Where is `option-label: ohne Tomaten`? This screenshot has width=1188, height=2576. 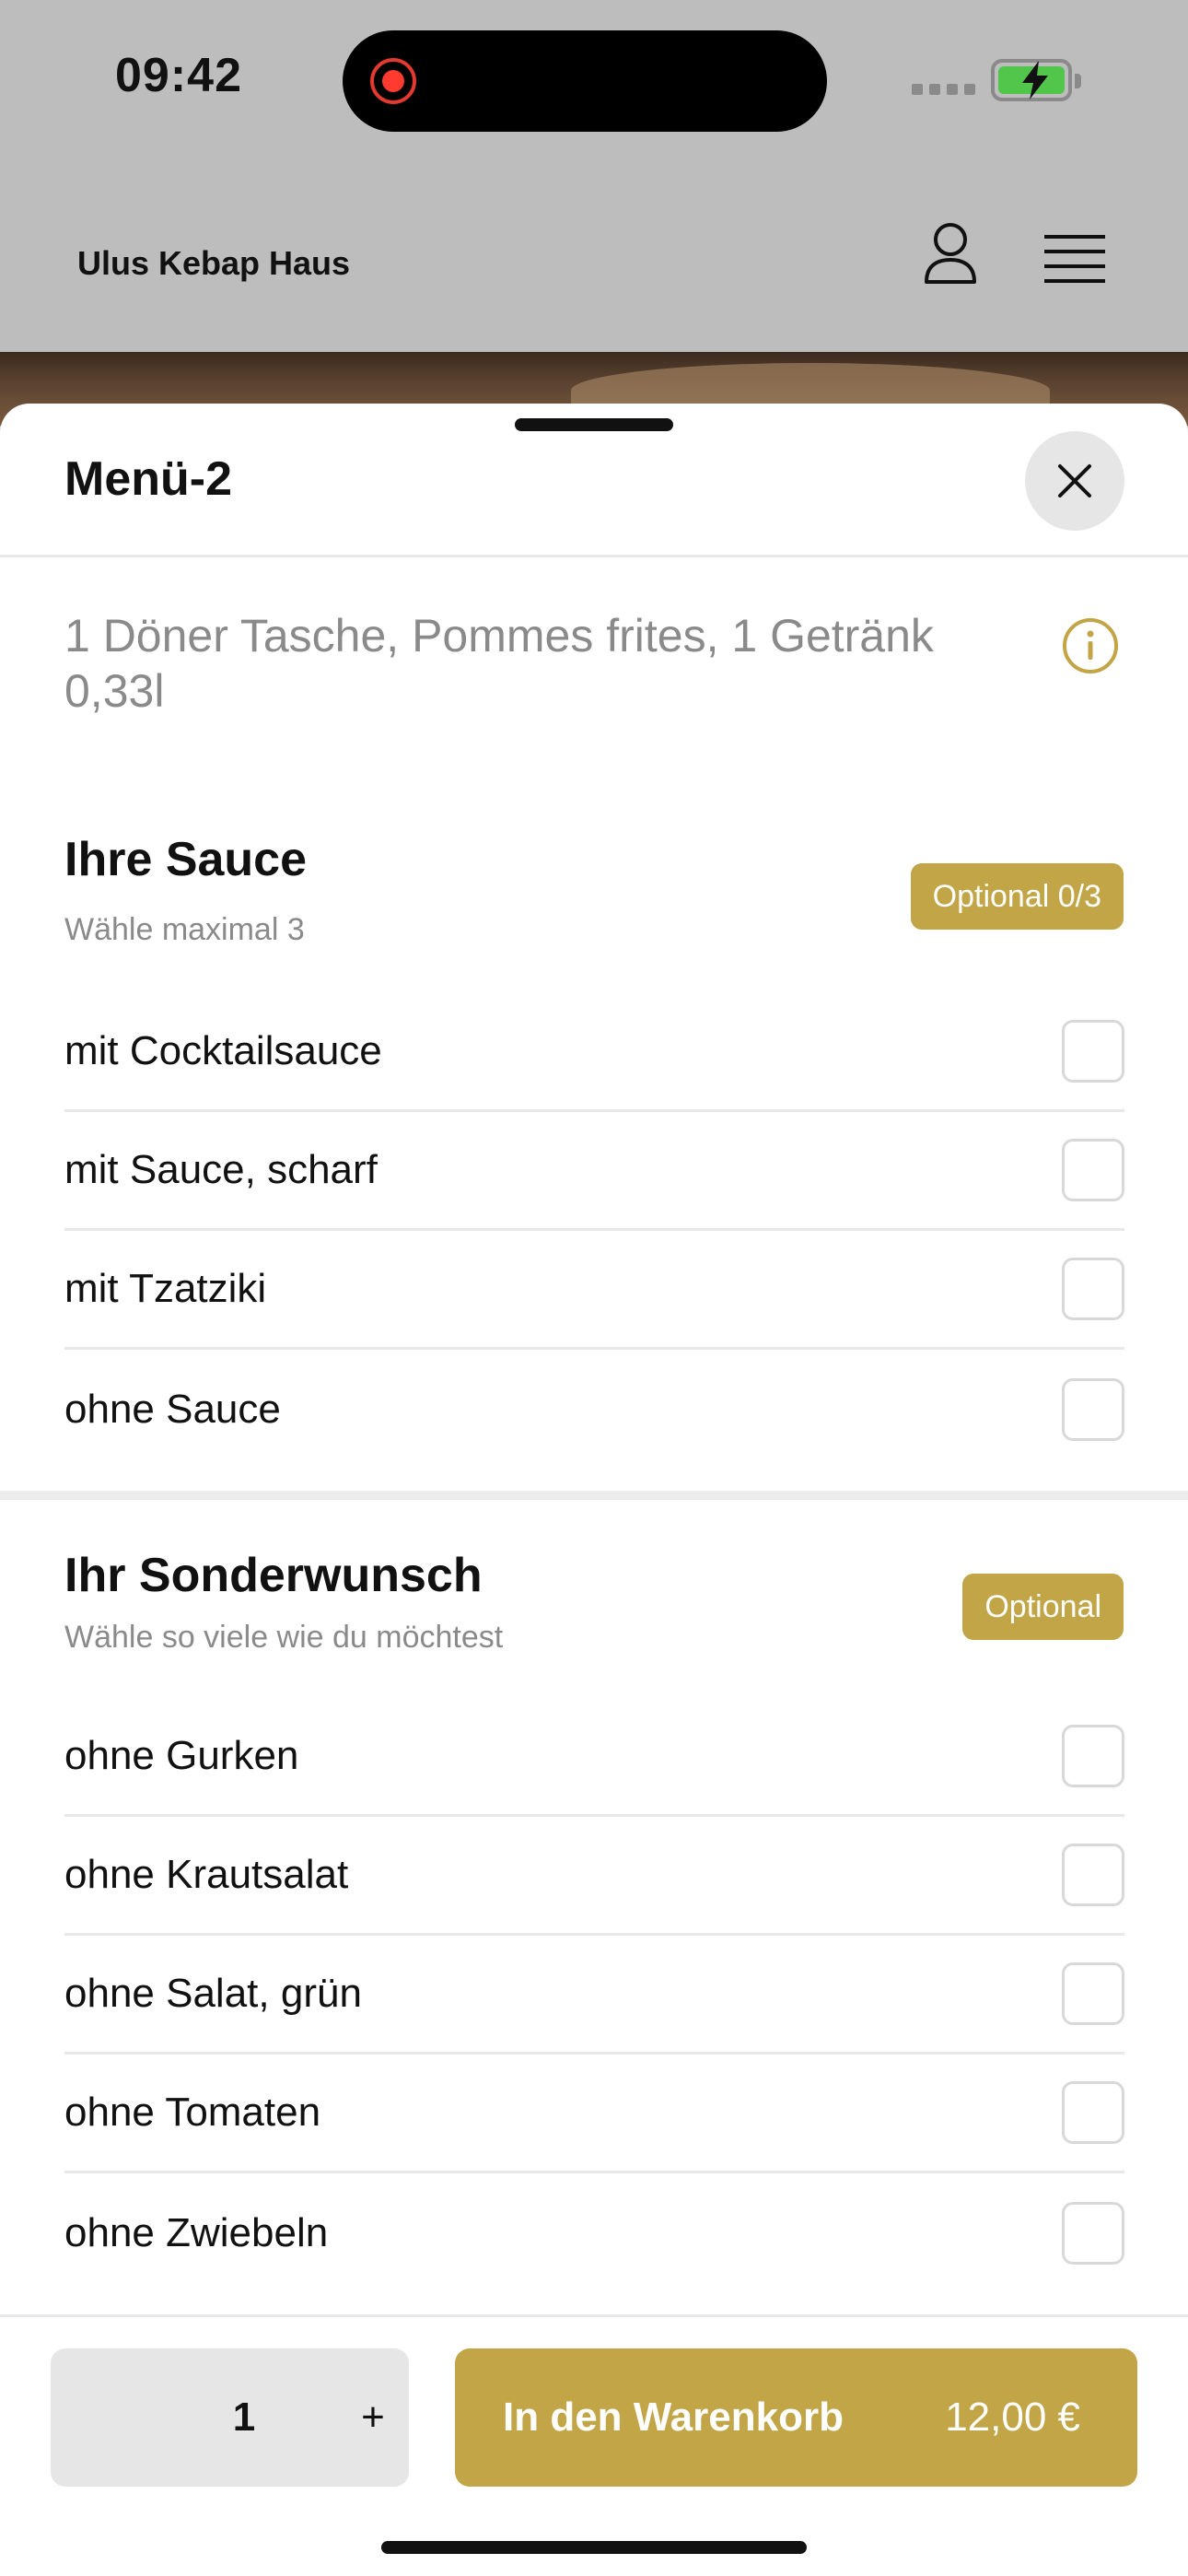 option-label: ohne Tomaten is located at coordinates (192, 2112).